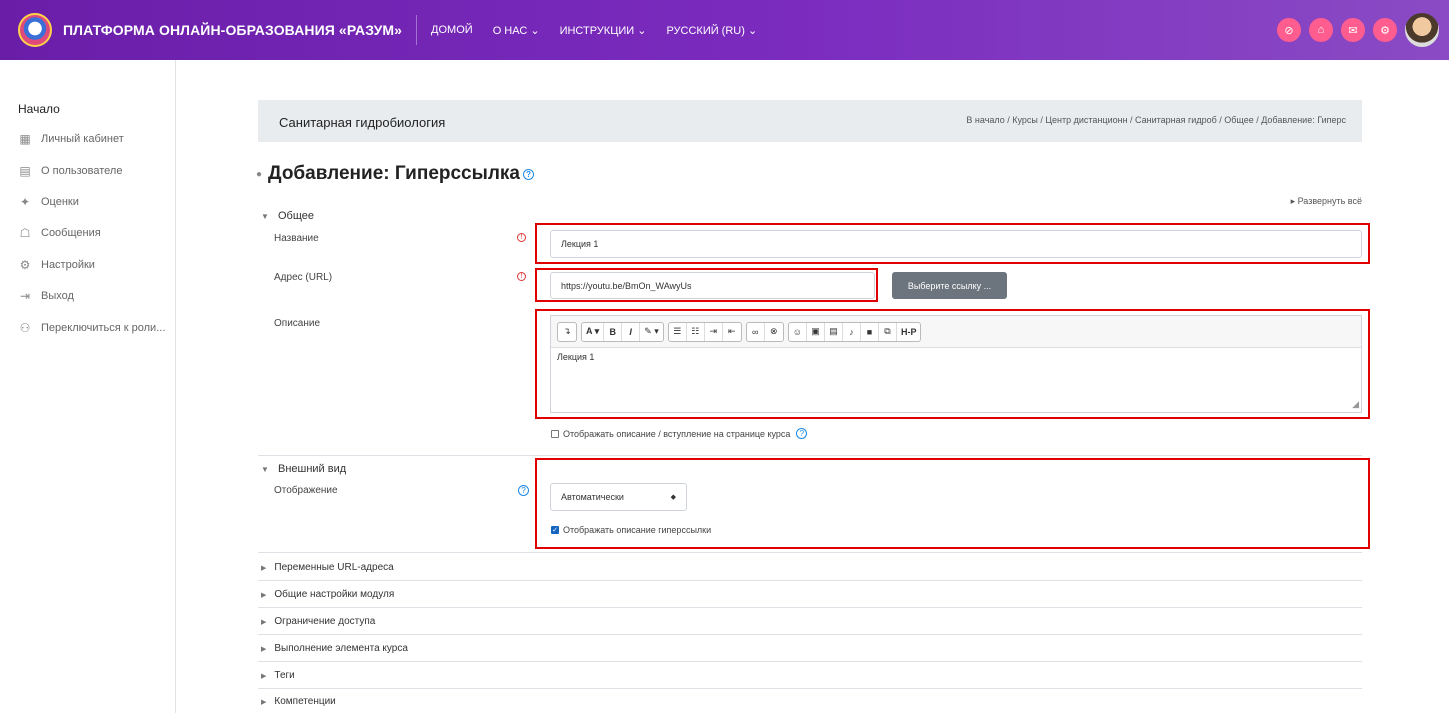 This screenshot has width=1449, height=713. I want to click on section-module-settings: ▶ Общие настройки модуля, so click(327, 594).